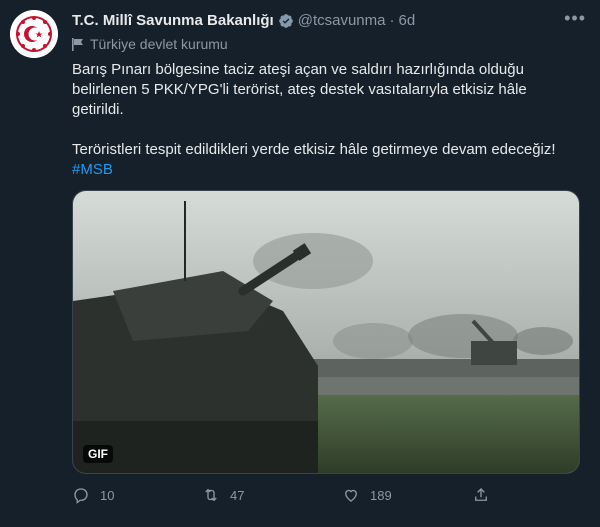 The width and height of the screenshot is (600, 527). Describe the element at coordinates (211, 495) in the screenshot. I see `retweet-icon` at that location.